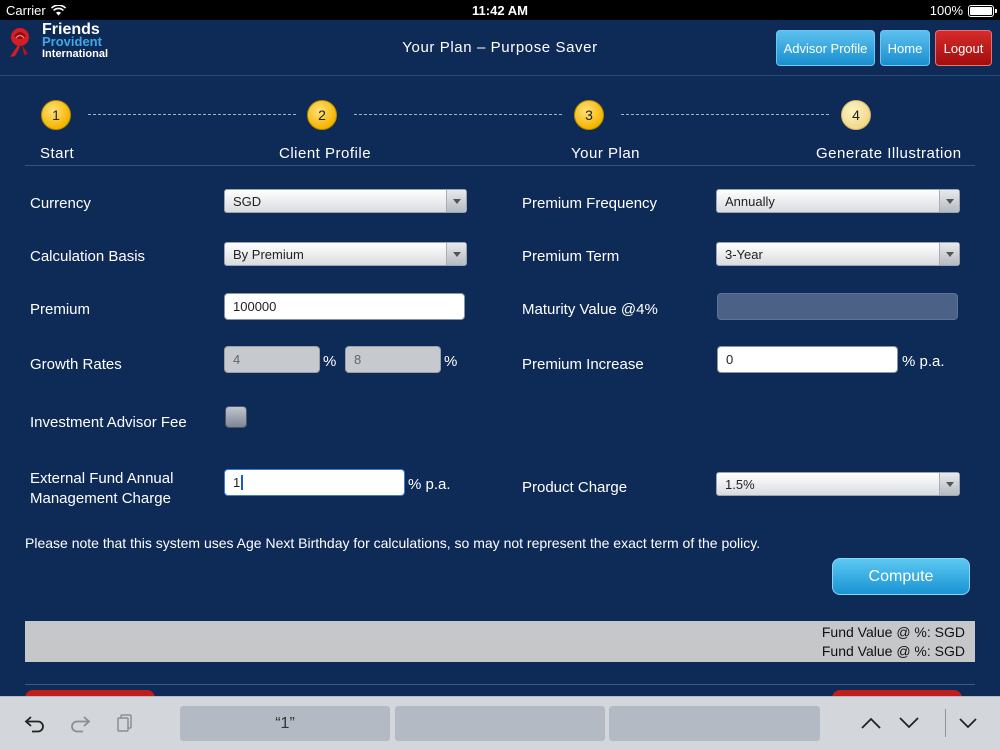 This screenshot has width=1000, height=750. Describe the element at coordinates (730, 359) in the screenshot. I see `premium-increase-value: 0` at that location.